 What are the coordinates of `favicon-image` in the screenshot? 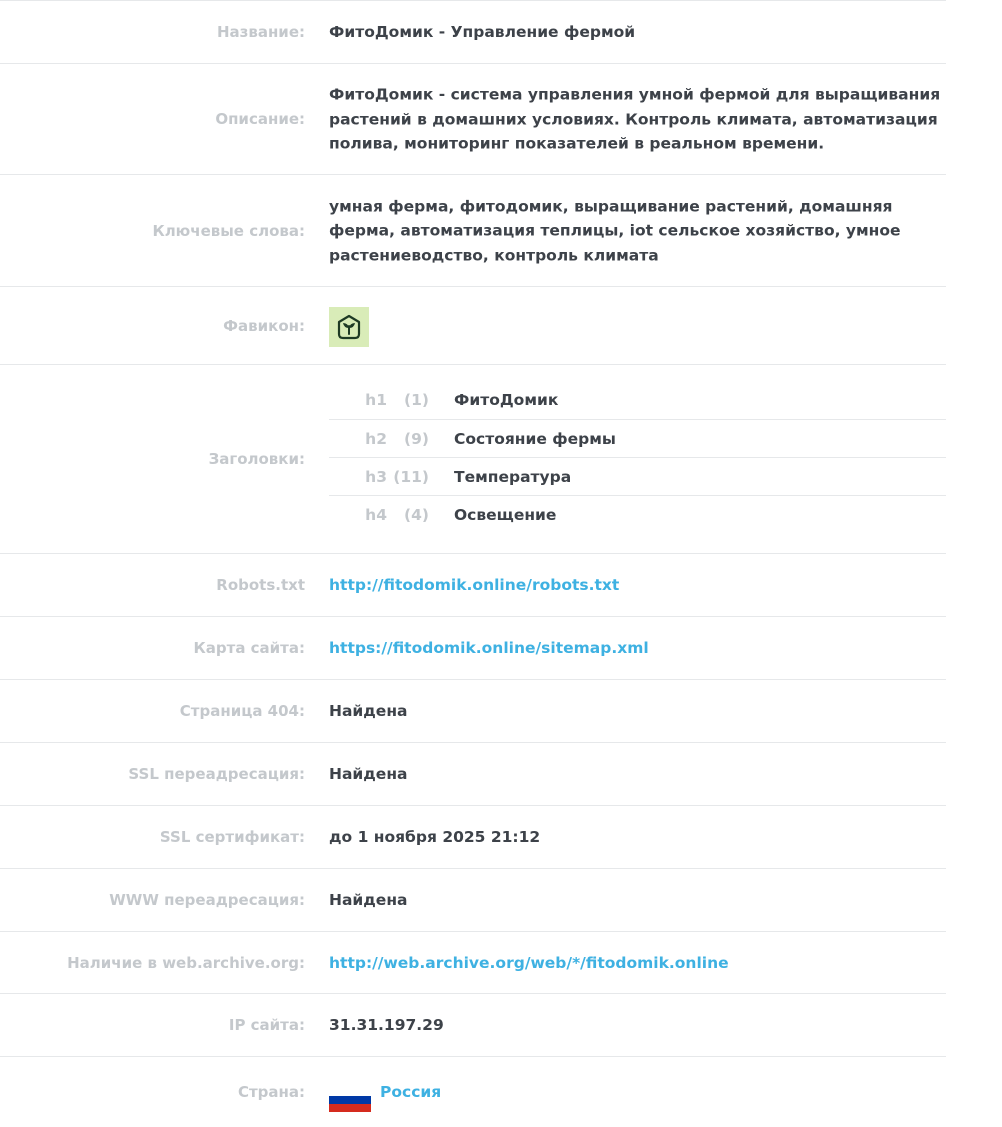 It's located at (349, 327).